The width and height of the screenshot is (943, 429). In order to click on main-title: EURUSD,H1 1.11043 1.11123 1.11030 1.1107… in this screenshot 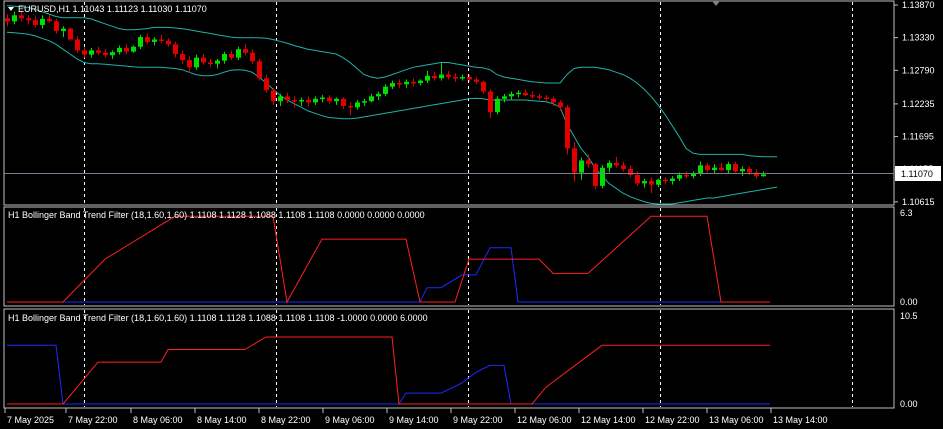, I will do `click(112, 9)`.